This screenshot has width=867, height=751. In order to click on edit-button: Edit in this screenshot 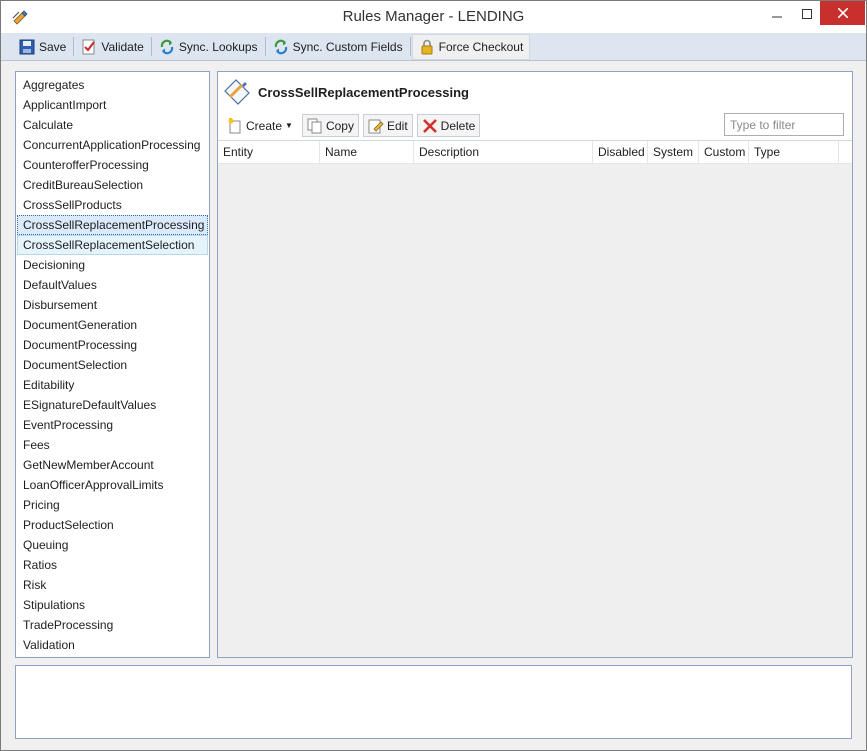, I will do `click(387, 125)`.